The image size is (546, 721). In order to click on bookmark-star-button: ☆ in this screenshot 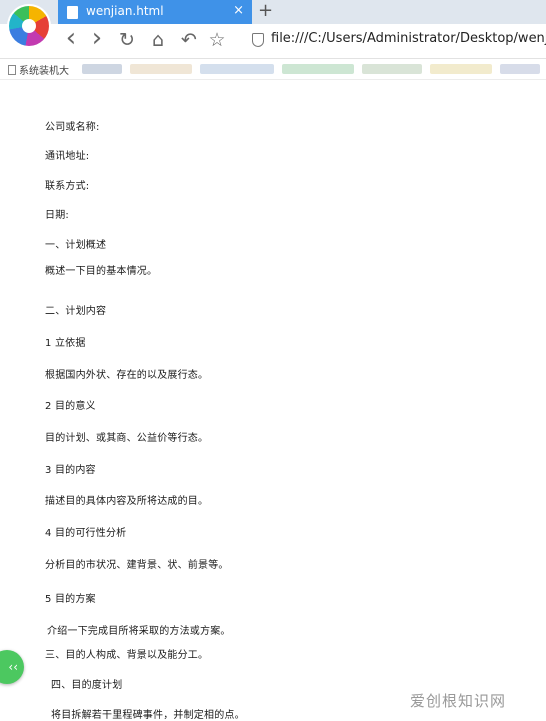, I will do `click(217, 40)`.